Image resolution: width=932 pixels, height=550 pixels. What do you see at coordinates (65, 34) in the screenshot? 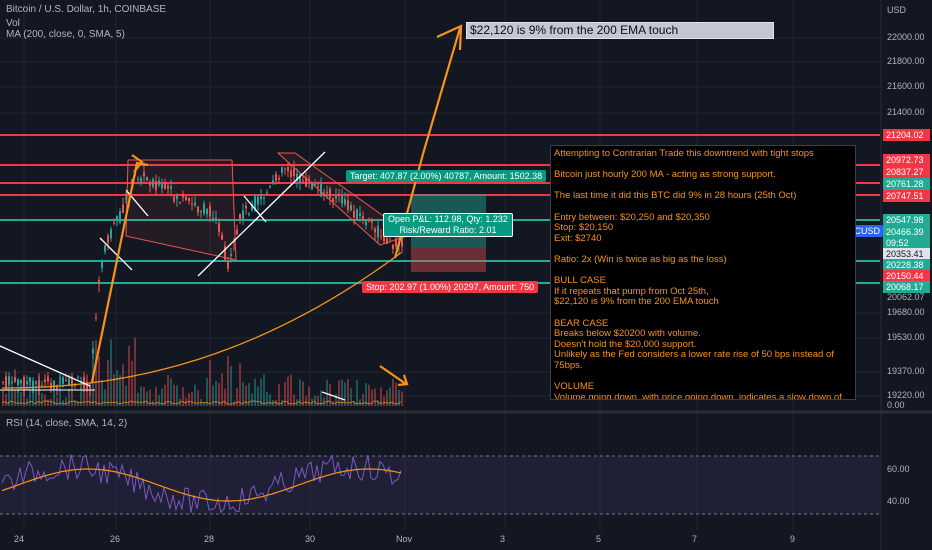
I see `ma-legend: MA (200, close, 0, SMA, 5)` at bounding box center [65, 34].